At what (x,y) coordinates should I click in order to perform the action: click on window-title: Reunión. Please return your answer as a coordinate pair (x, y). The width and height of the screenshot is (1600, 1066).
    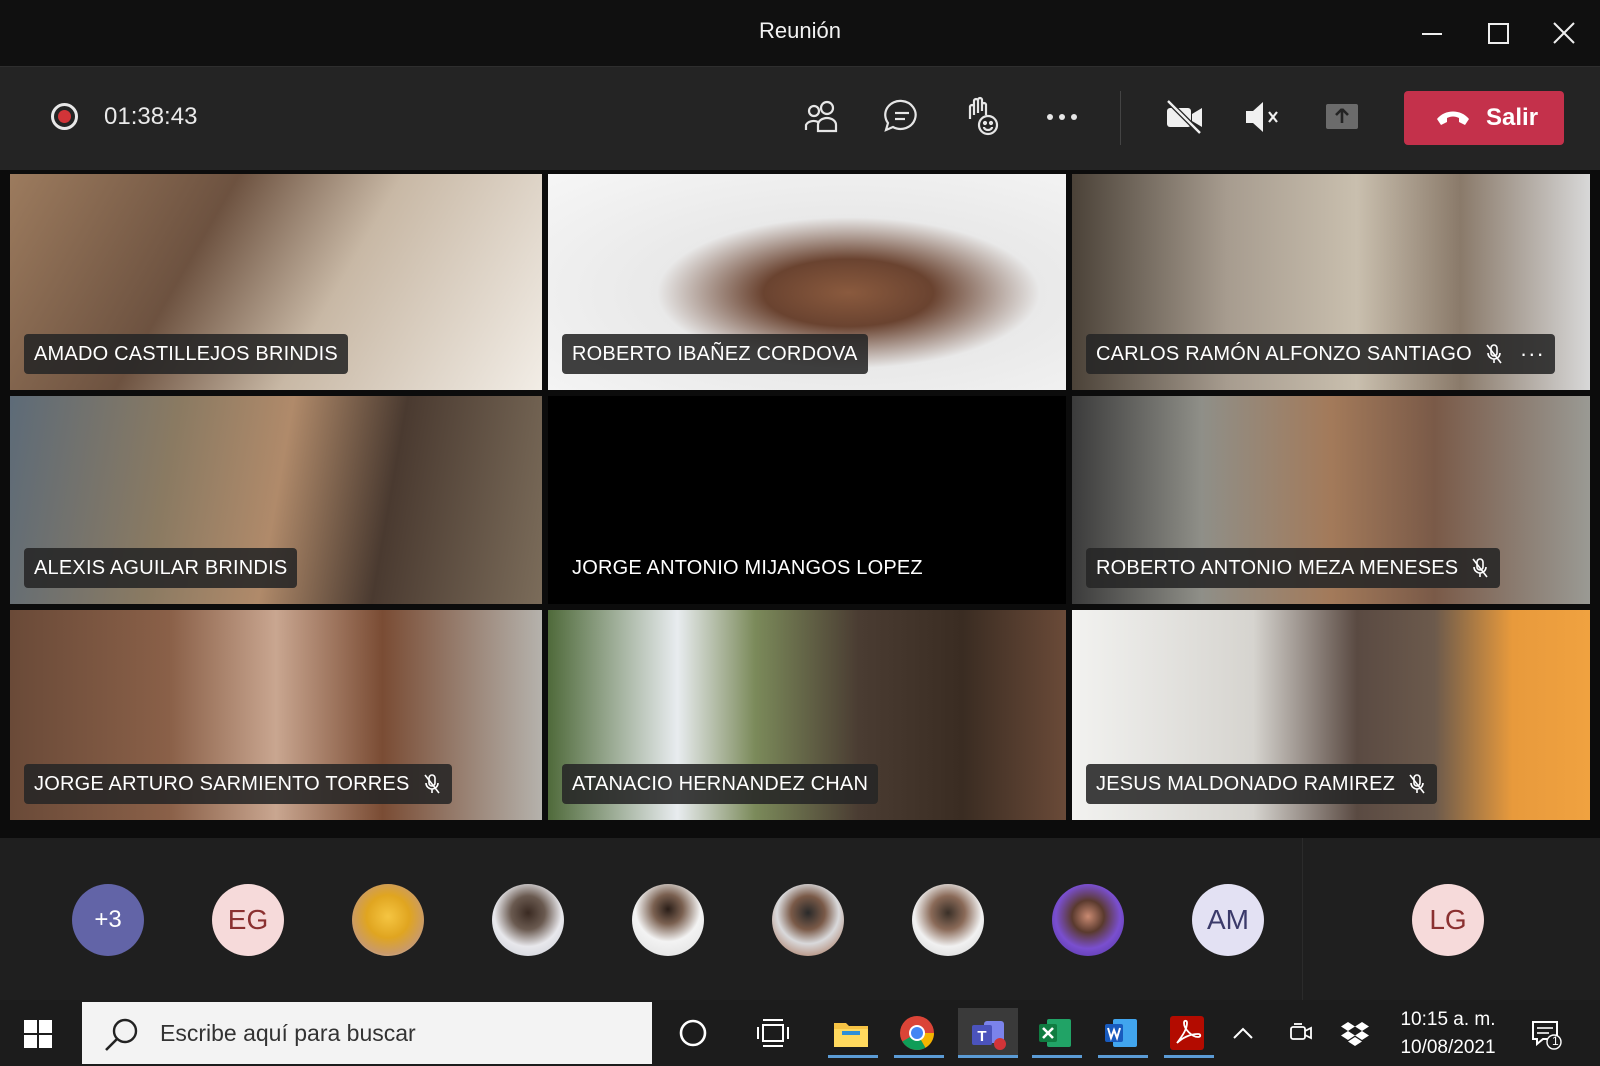
    Looking at the image, I should click on (800, 30).